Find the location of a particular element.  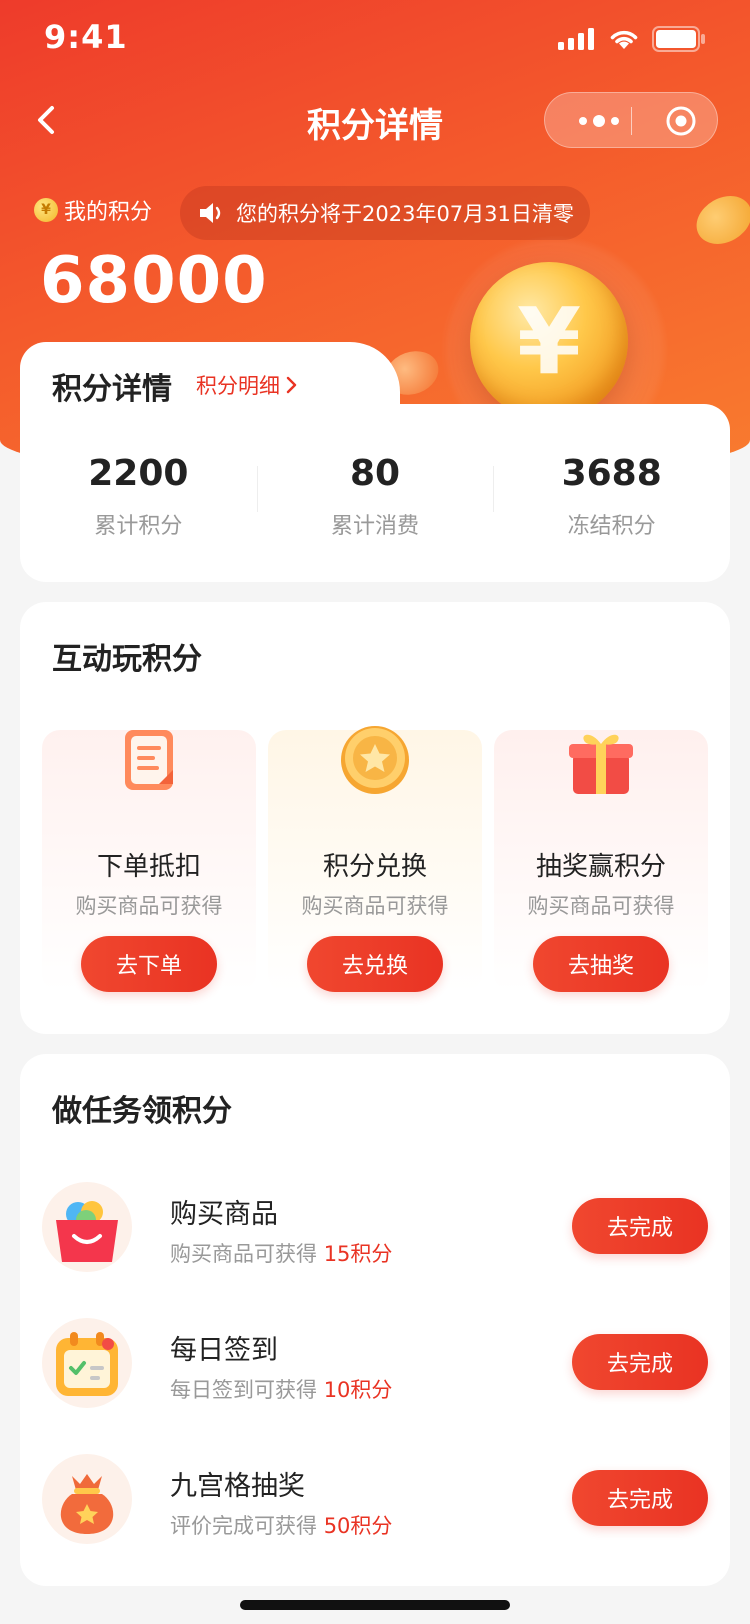

stat-value: 2200 is located at coordinates (138, 473).